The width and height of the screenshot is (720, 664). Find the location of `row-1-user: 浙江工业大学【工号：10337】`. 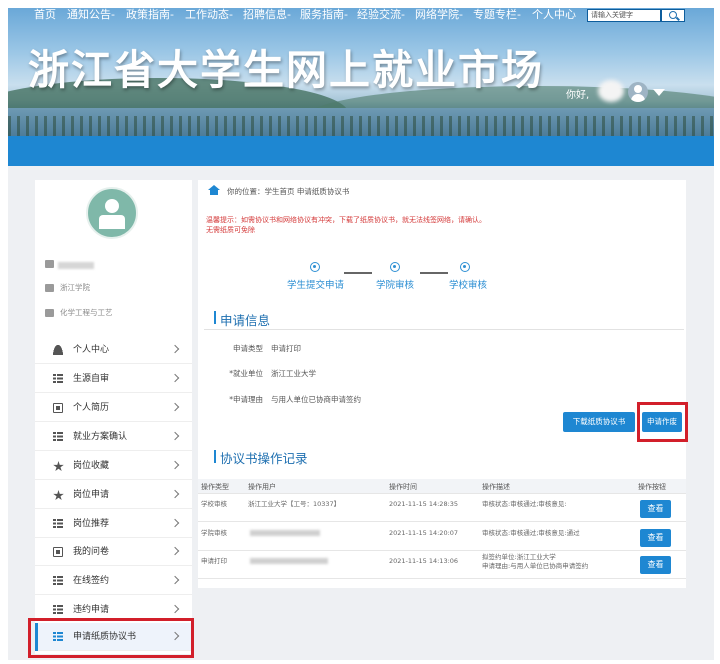

row-1-user: 浙江工业大学【工号：10337】 is located at coordinates (294, 504).